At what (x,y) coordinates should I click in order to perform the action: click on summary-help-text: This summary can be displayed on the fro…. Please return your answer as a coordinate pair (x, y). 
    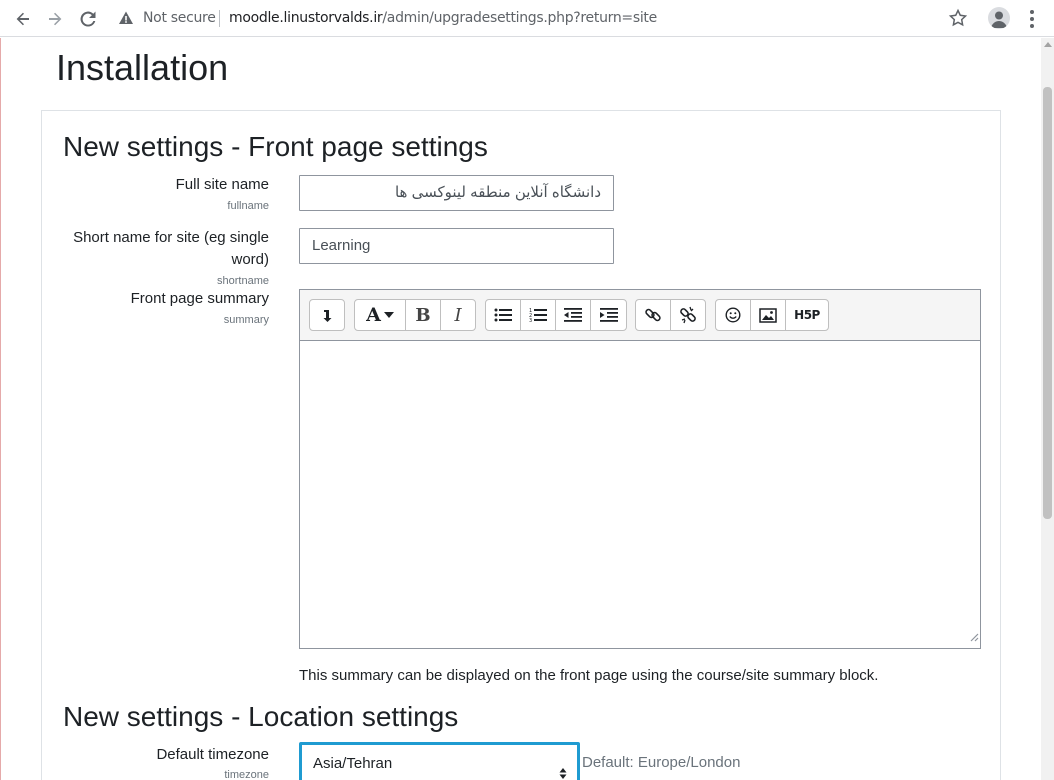
    Looking at the image, I should click on (589, 675).